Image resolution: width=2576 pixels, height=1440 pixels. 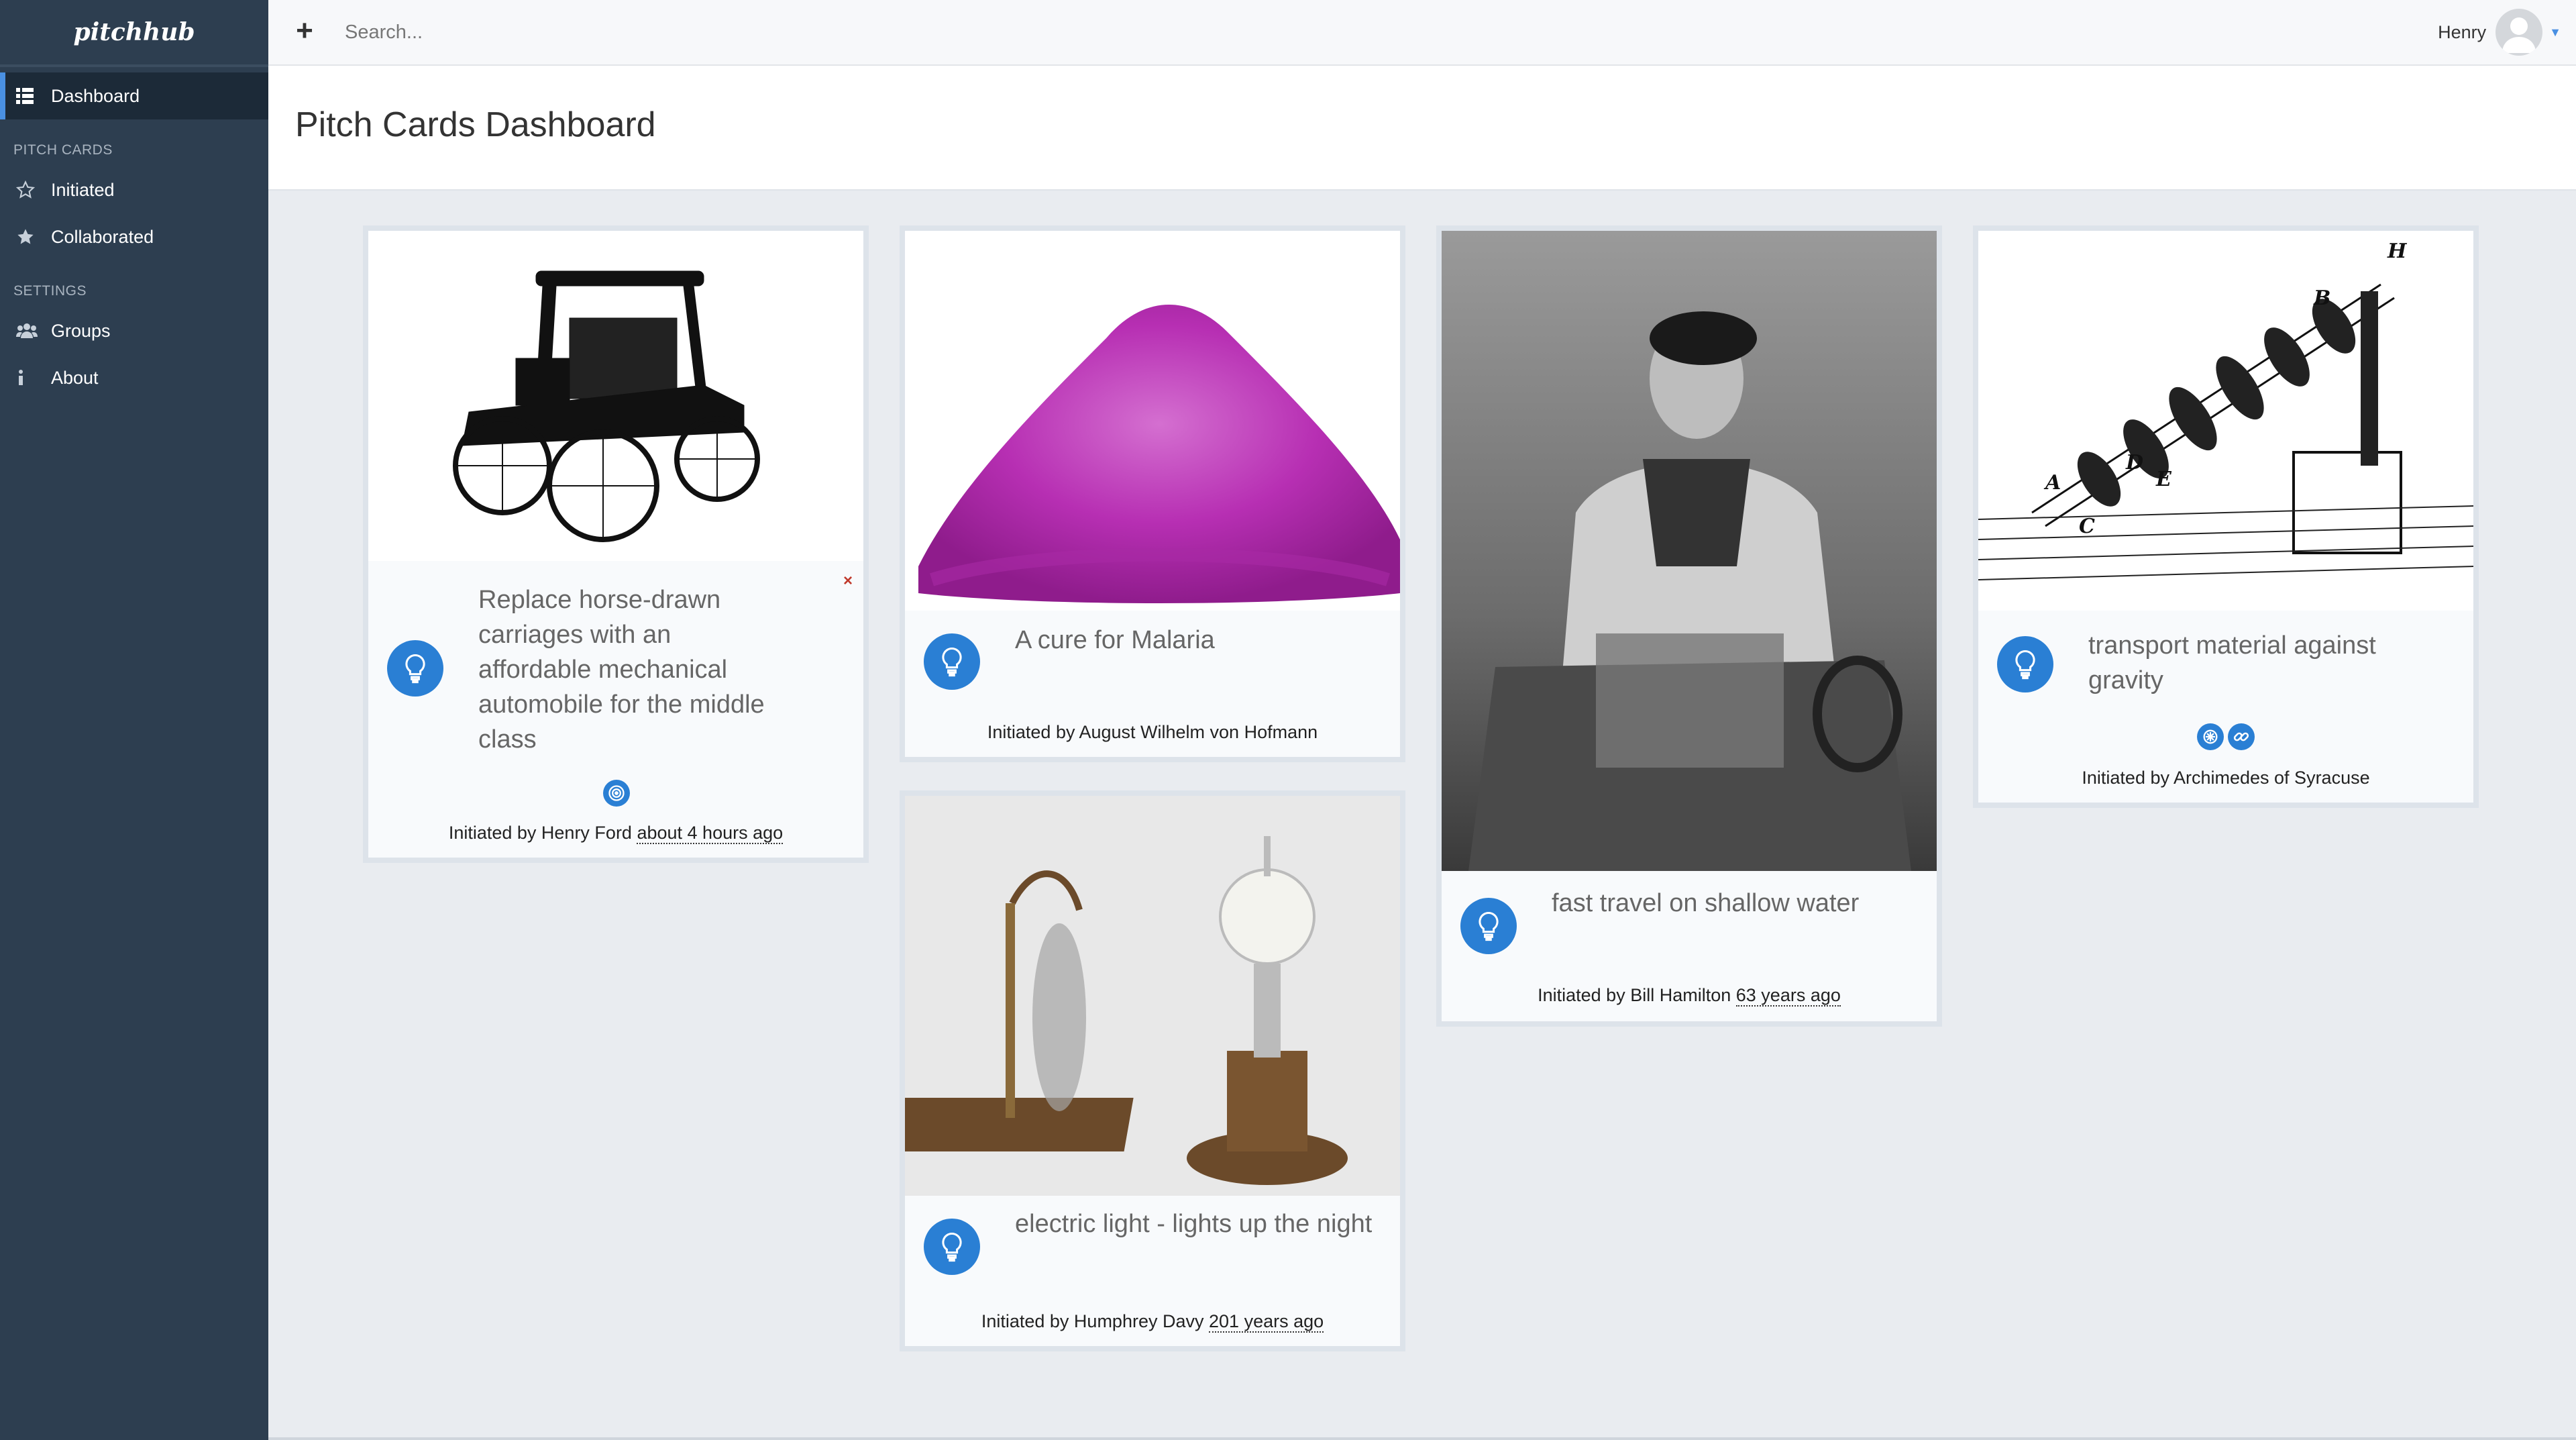 I want to click on time-ago-link: 63 years ago, so click(x=1788, y=996).